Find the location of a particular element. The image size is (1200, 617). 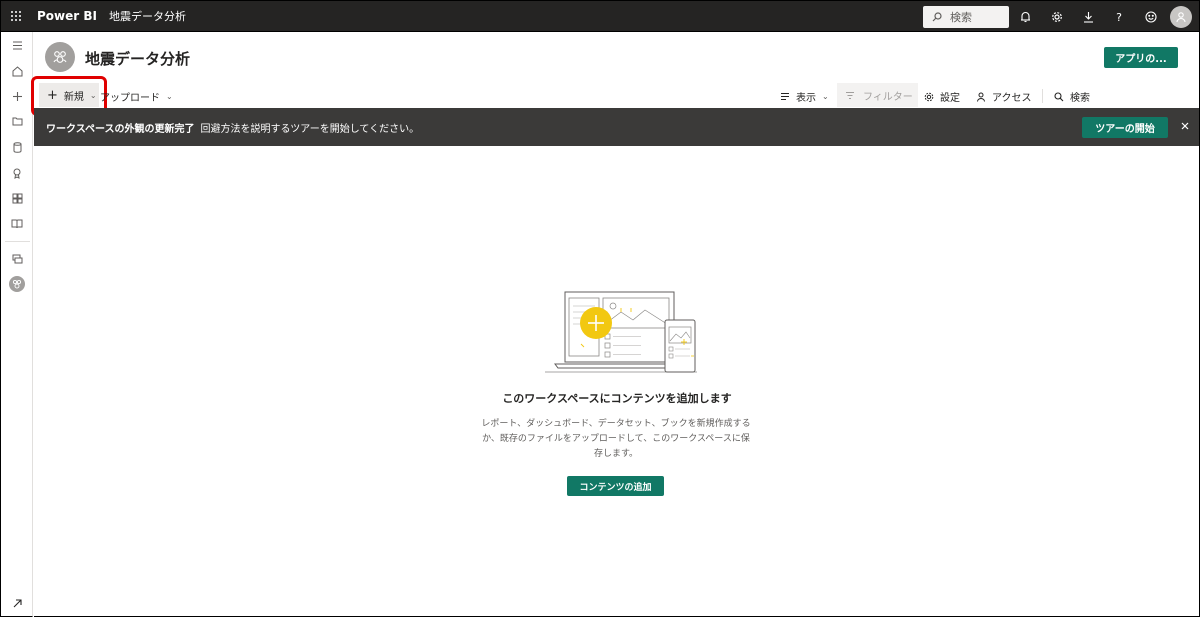

workspace-search: 検索 is located at coordinates (1072, 96).